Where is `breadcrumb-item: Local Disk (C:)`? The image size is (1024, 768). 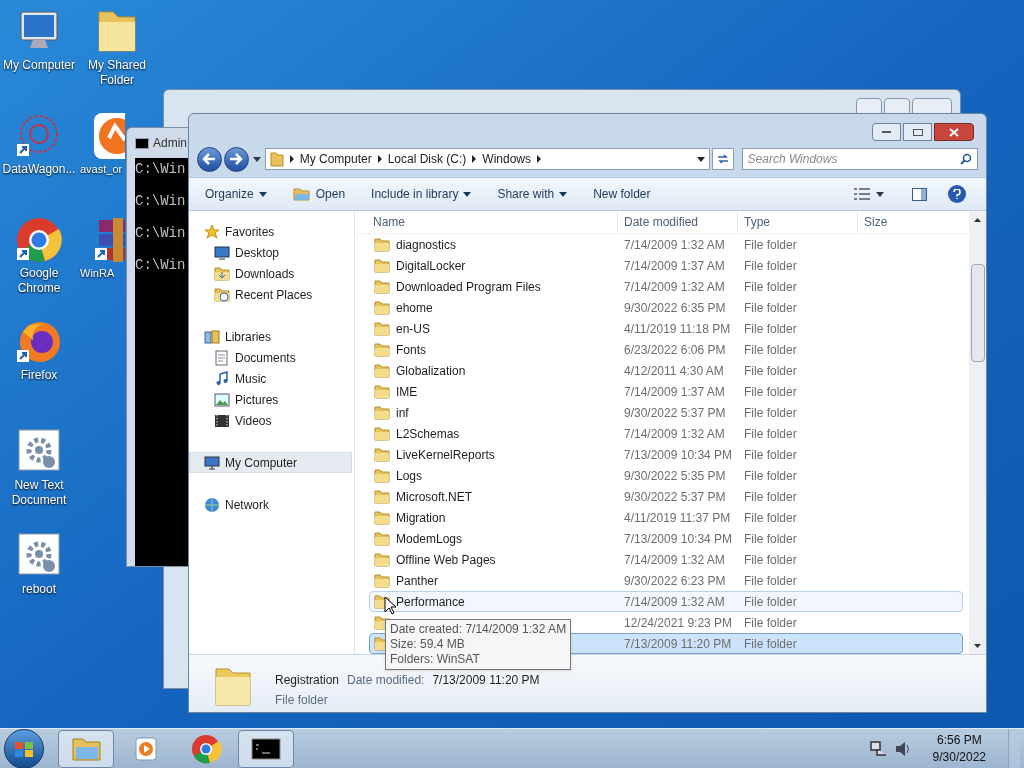
breadcrumb-item: Local Disk (C:) is located at coordinates (427, 159).